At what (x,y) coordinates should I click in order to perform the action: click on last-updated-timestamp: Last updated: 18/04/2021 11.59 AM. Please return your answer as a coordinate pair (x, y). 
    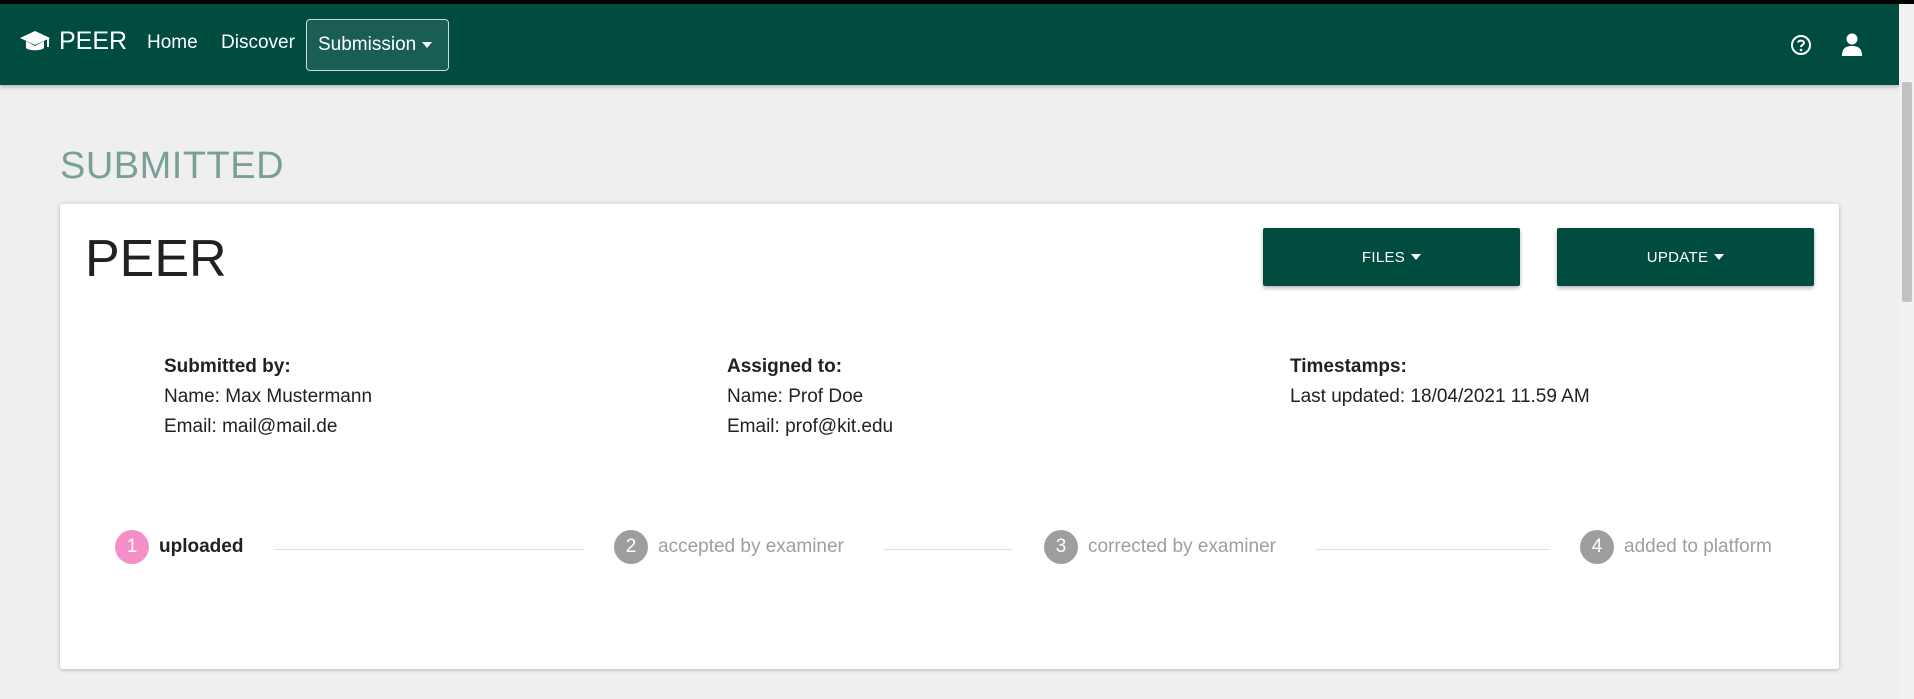
    Looking at the image, I should click on (1440, 396).